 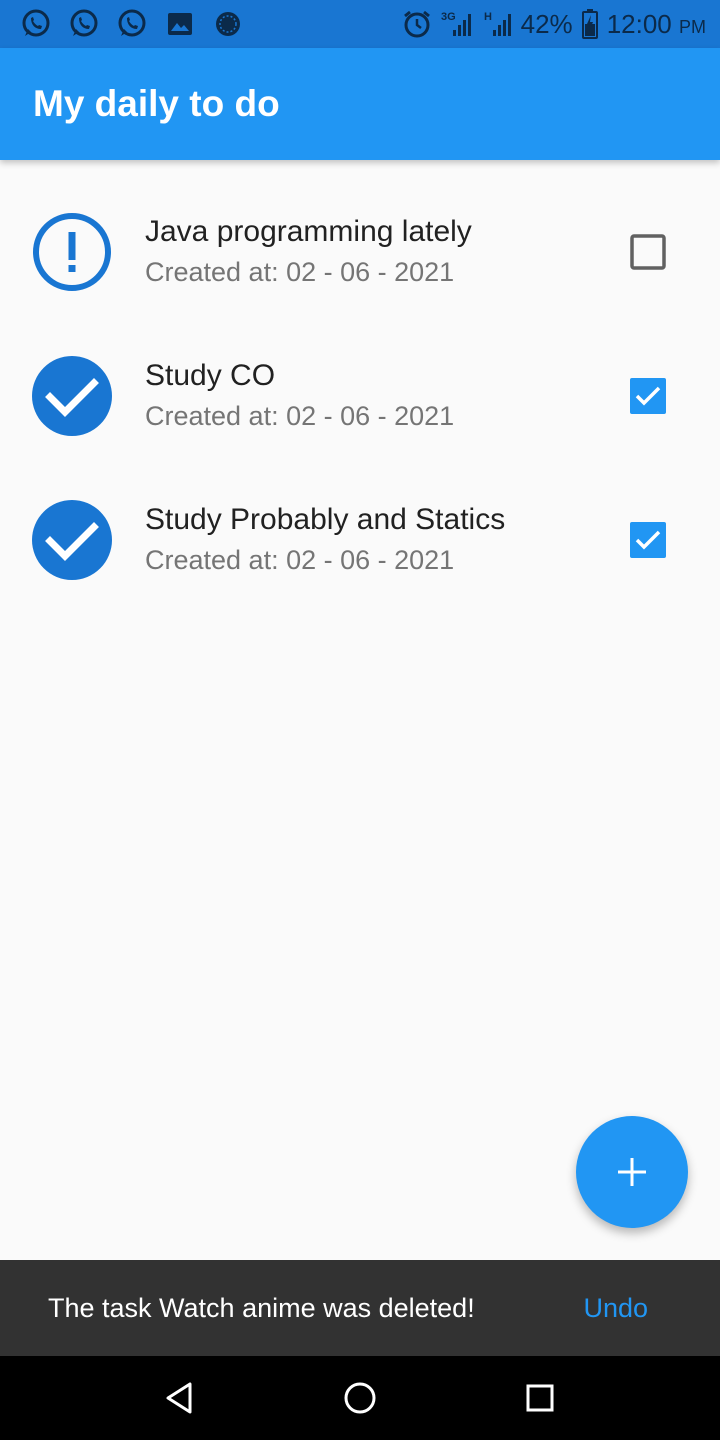 What do you see at coordinates (156, 103) in the screenshot?
I see `page-title: My daily to do` at bounding box center [156, 103].